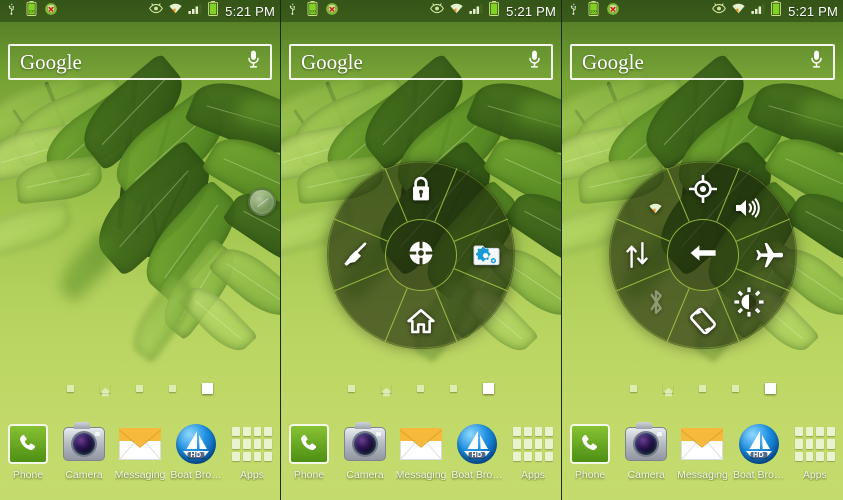 The image size is (843, 500). I want to click on back-arrow-icon, so click(703, 255).